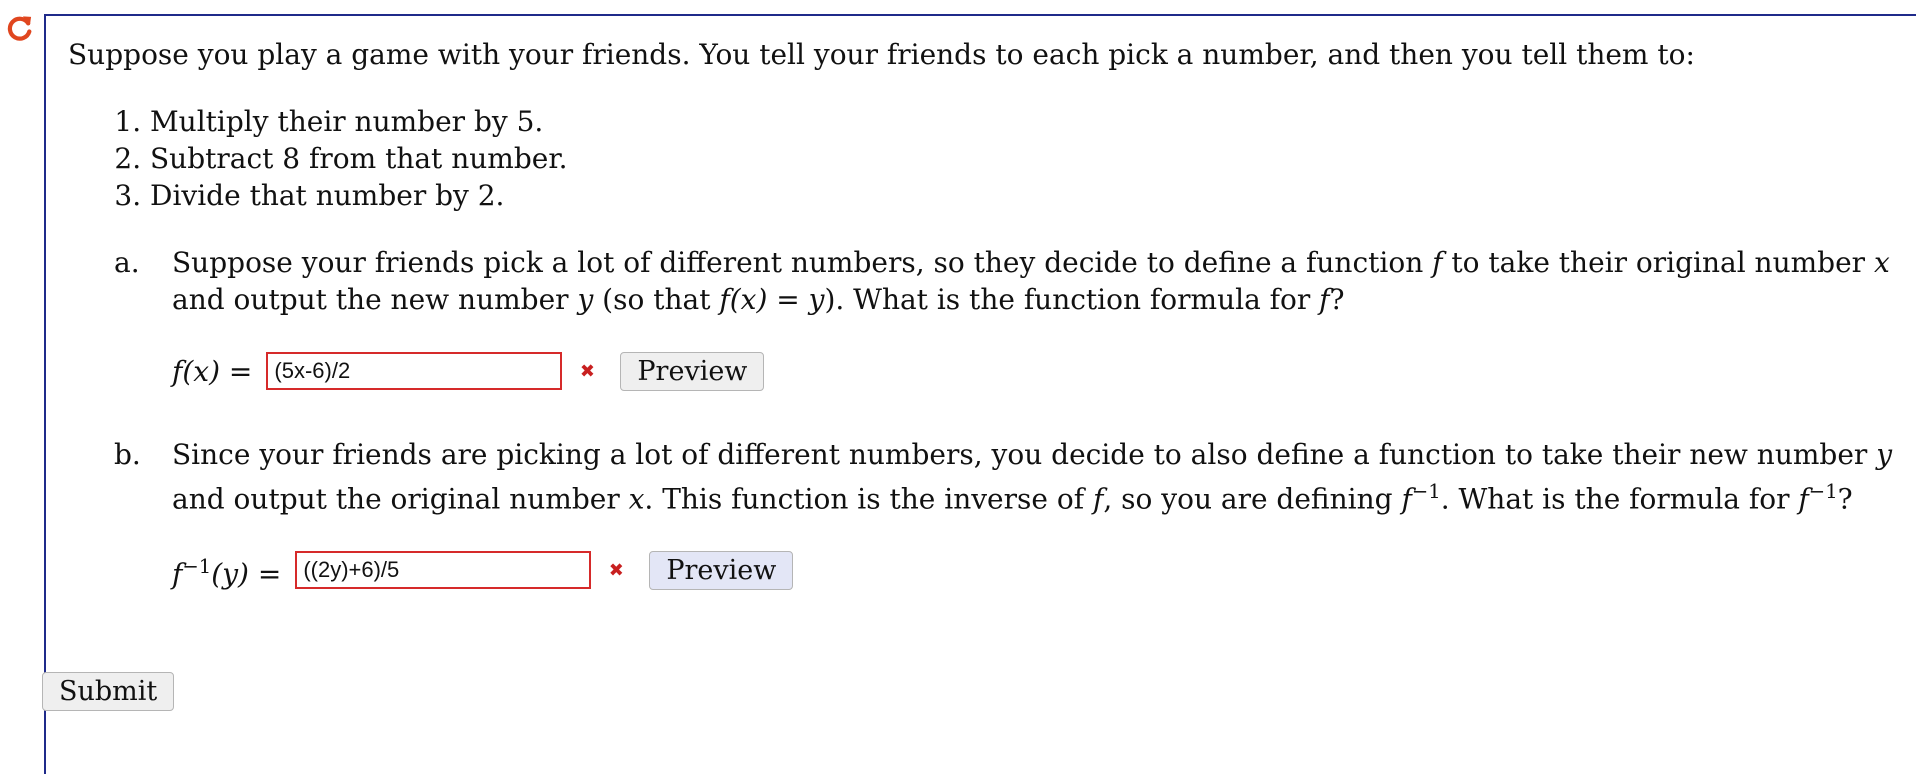  What do you see at coordinates (1033, 195) in the screenshot?
I see `step-item: Divide that number by 2.` at bounding box center [1033, 195].